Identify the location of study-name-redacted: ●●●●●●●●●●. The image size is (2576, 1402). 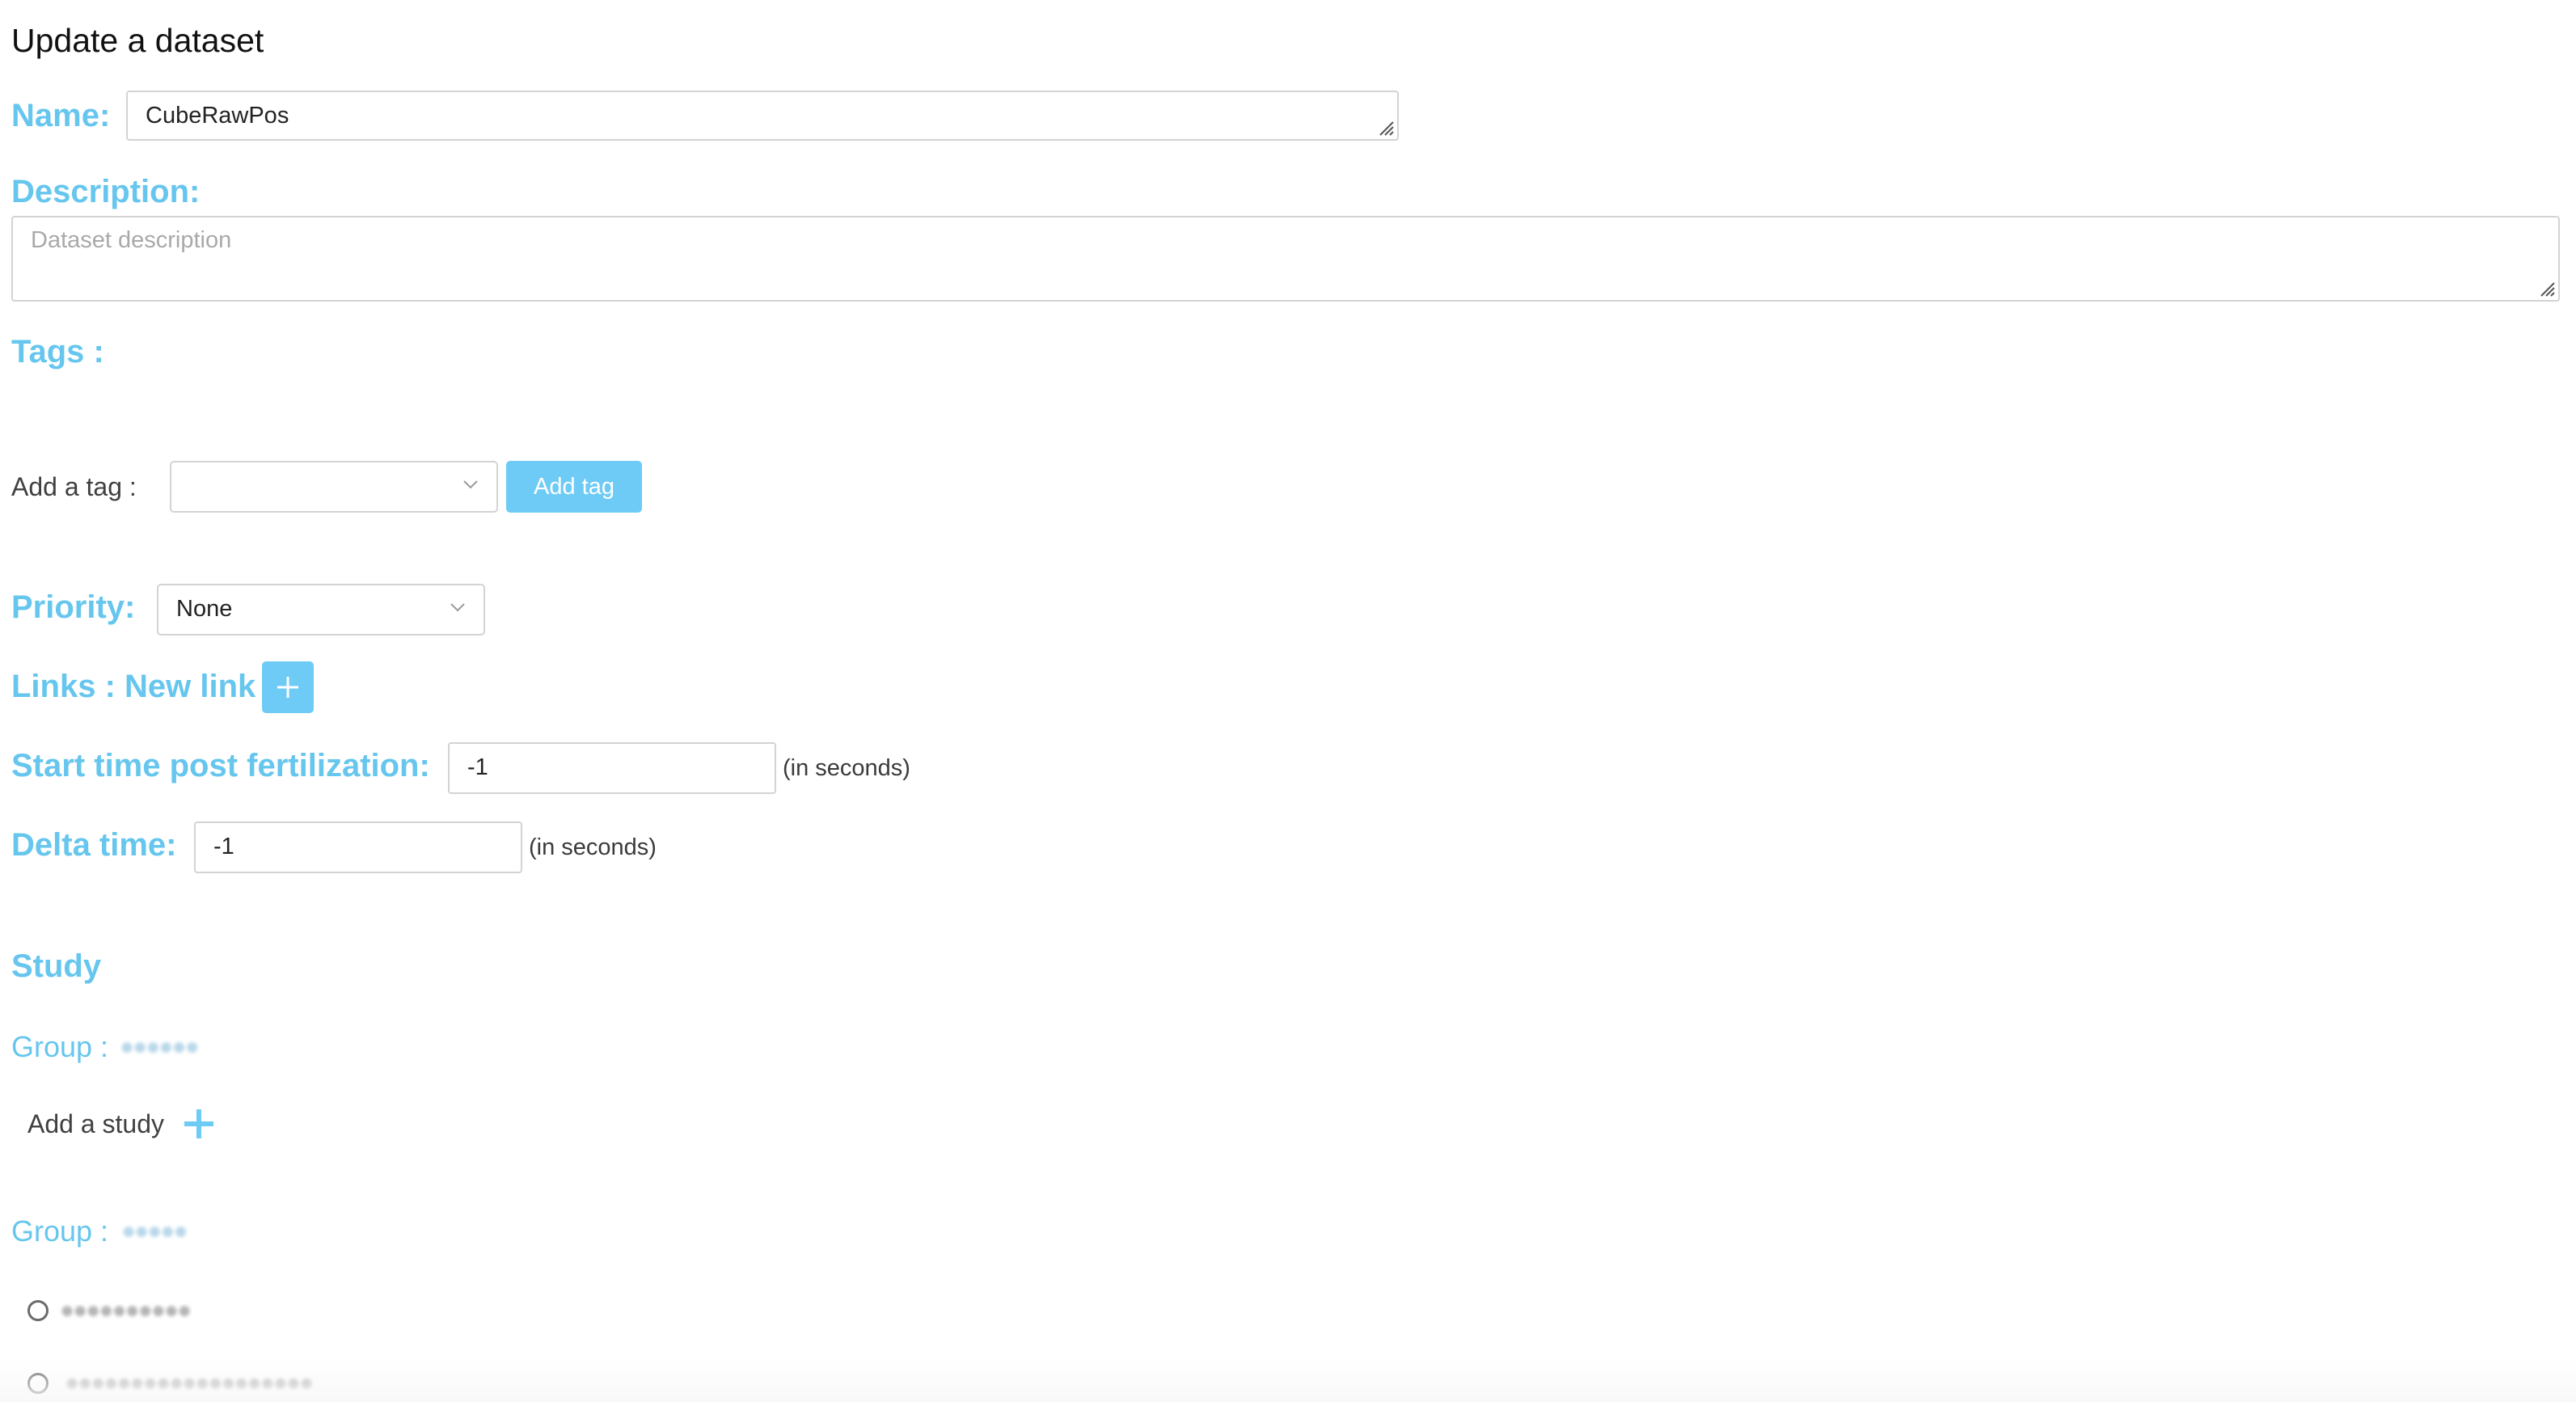
(126, 1311).